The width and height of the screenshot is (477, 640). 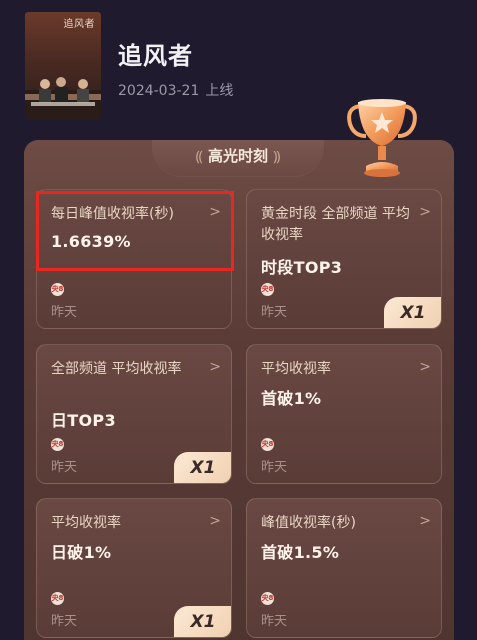 What do you see at coordinates (159, 91) in the screenshot?
I see `release-date: 2024-03-21` at bounding box center [159, 91].